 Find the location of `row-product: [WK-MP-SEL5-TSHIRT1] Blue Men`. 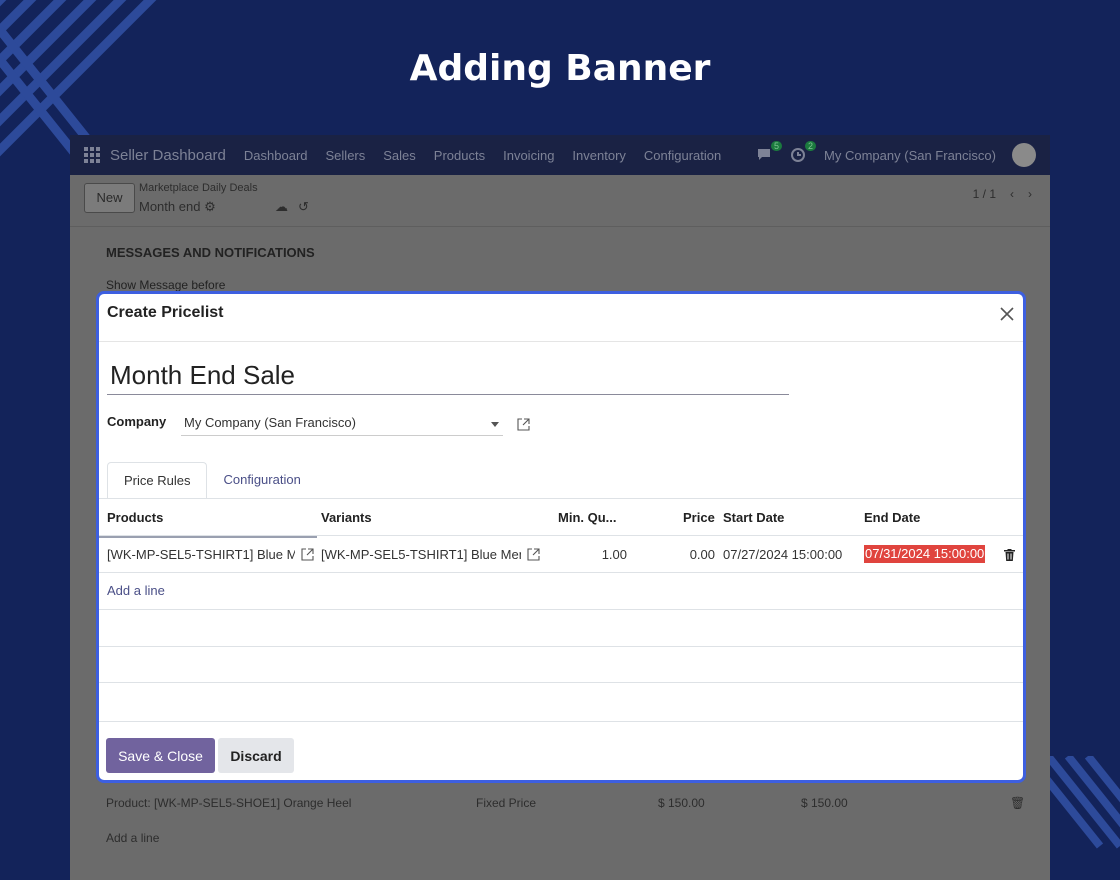

row-product: [WK-MP-SEL5-TSHIRT1] Blue Men is located at coordinates (201, 554).